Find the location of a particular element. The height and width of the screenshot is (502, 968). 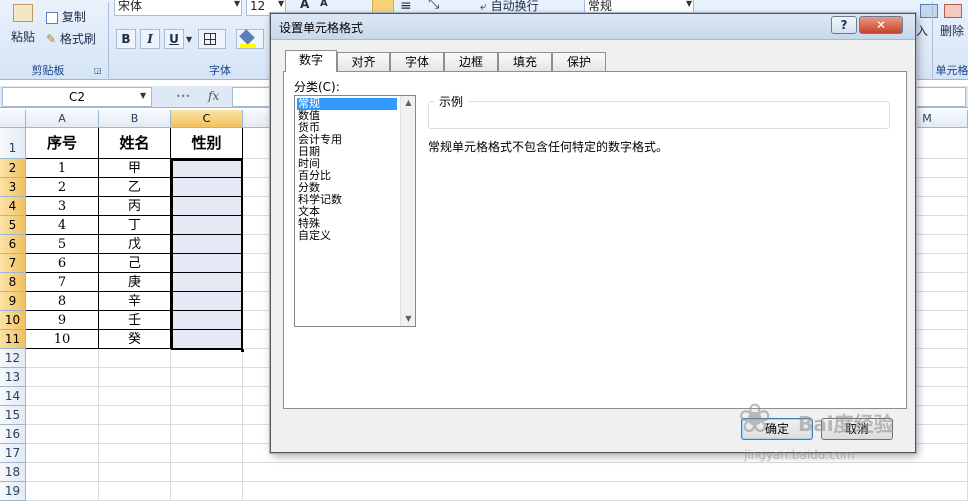

row-header: 19 is located at coordinates (13, 491).